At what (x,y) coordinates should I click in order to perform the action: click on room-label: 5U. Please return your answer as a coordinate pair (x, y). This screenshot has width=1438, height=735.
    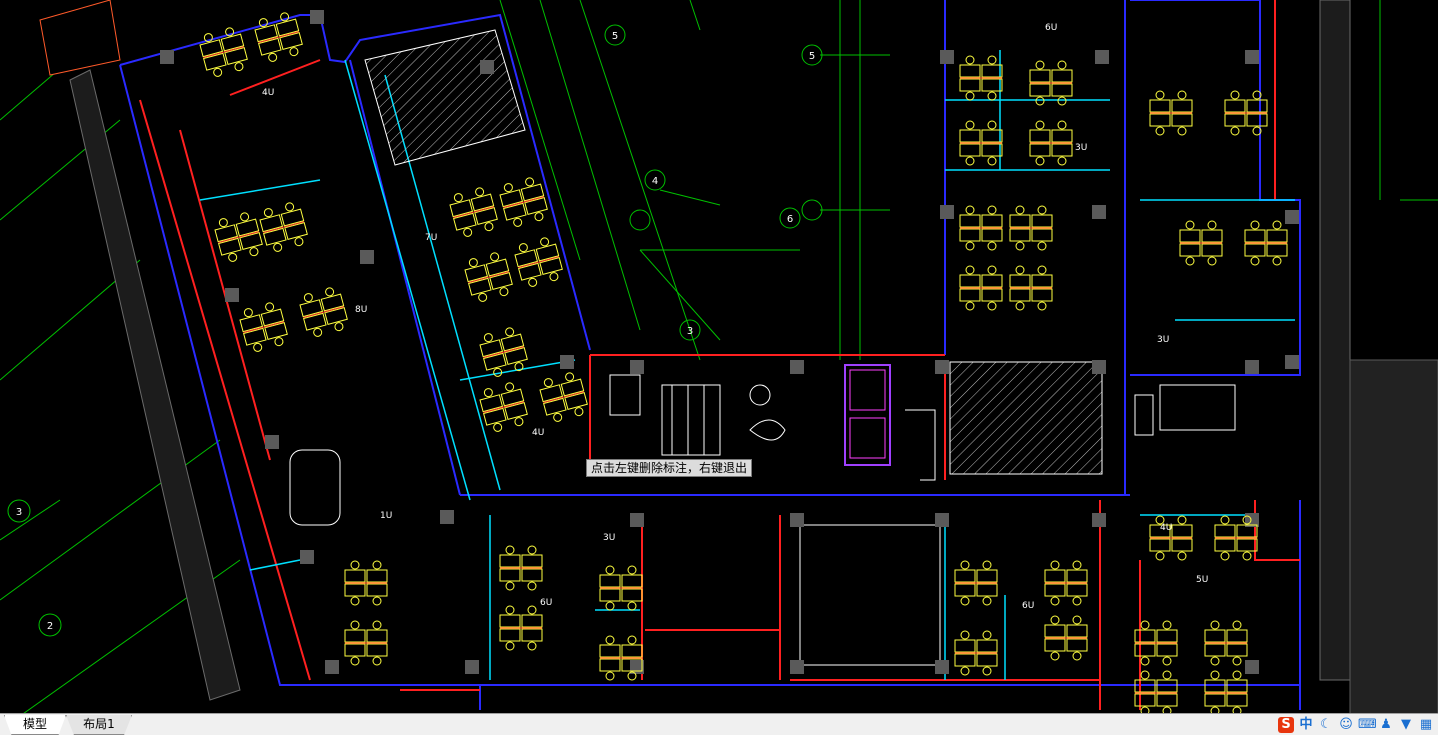
    Looking at the image, I should click on (1202, 580).